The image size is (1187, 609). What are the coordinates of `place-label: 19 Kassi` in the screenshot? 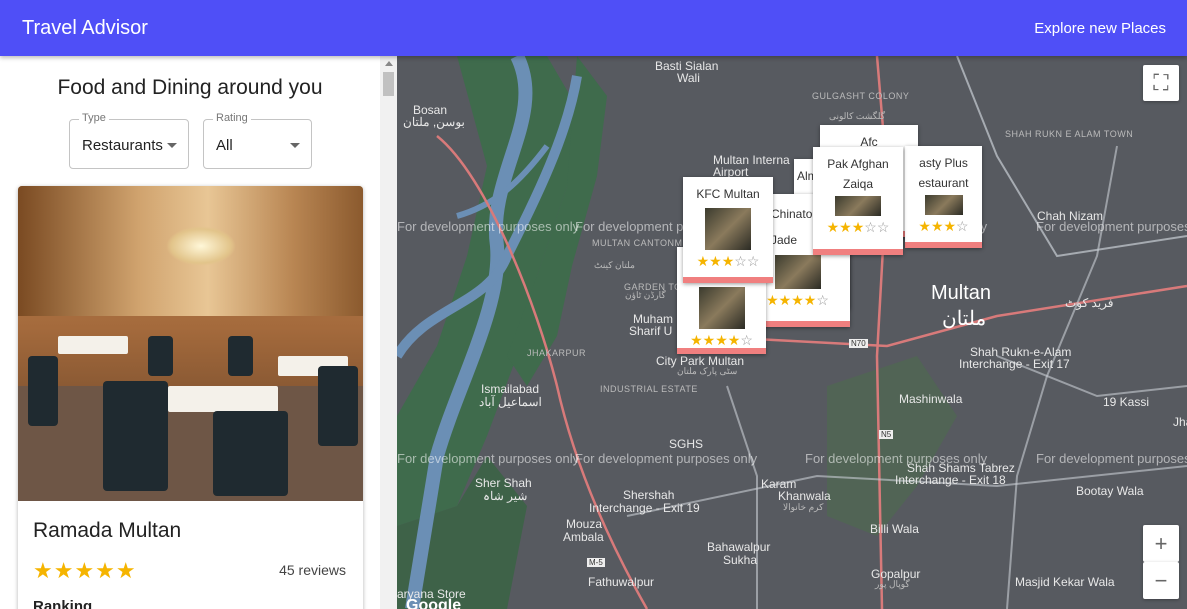 It's located at (1126, 402).